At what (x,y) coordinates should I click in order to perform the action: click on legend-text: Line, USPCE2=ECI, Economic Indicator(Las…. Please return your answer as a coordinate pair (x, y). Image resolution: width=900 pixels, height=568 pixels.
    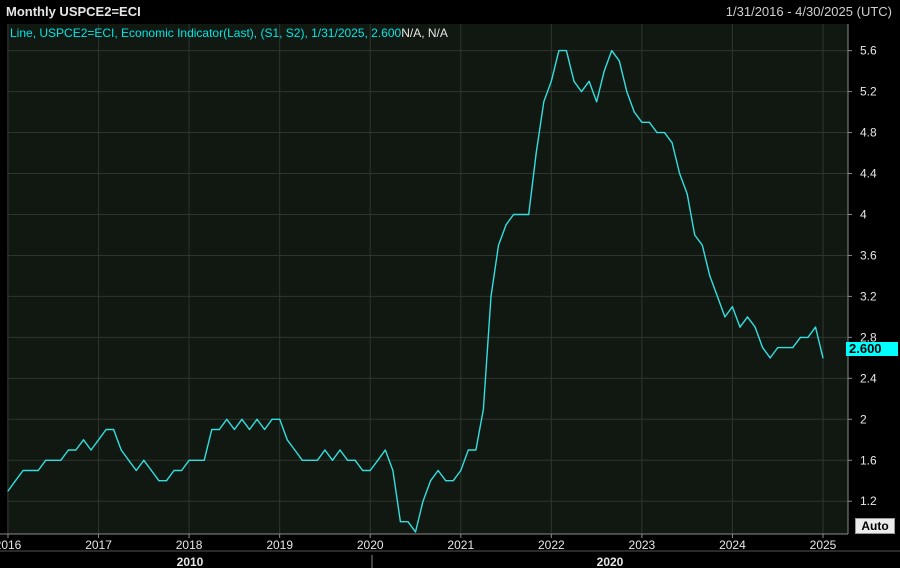
    Looking at the image, I should click on (206, 33).